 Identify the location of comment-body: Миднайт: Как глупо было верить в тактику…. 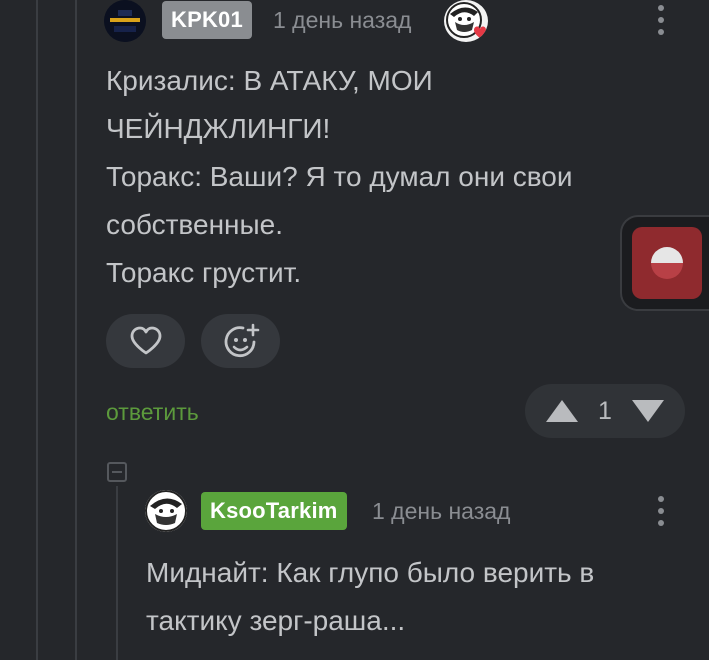
(370, 597).